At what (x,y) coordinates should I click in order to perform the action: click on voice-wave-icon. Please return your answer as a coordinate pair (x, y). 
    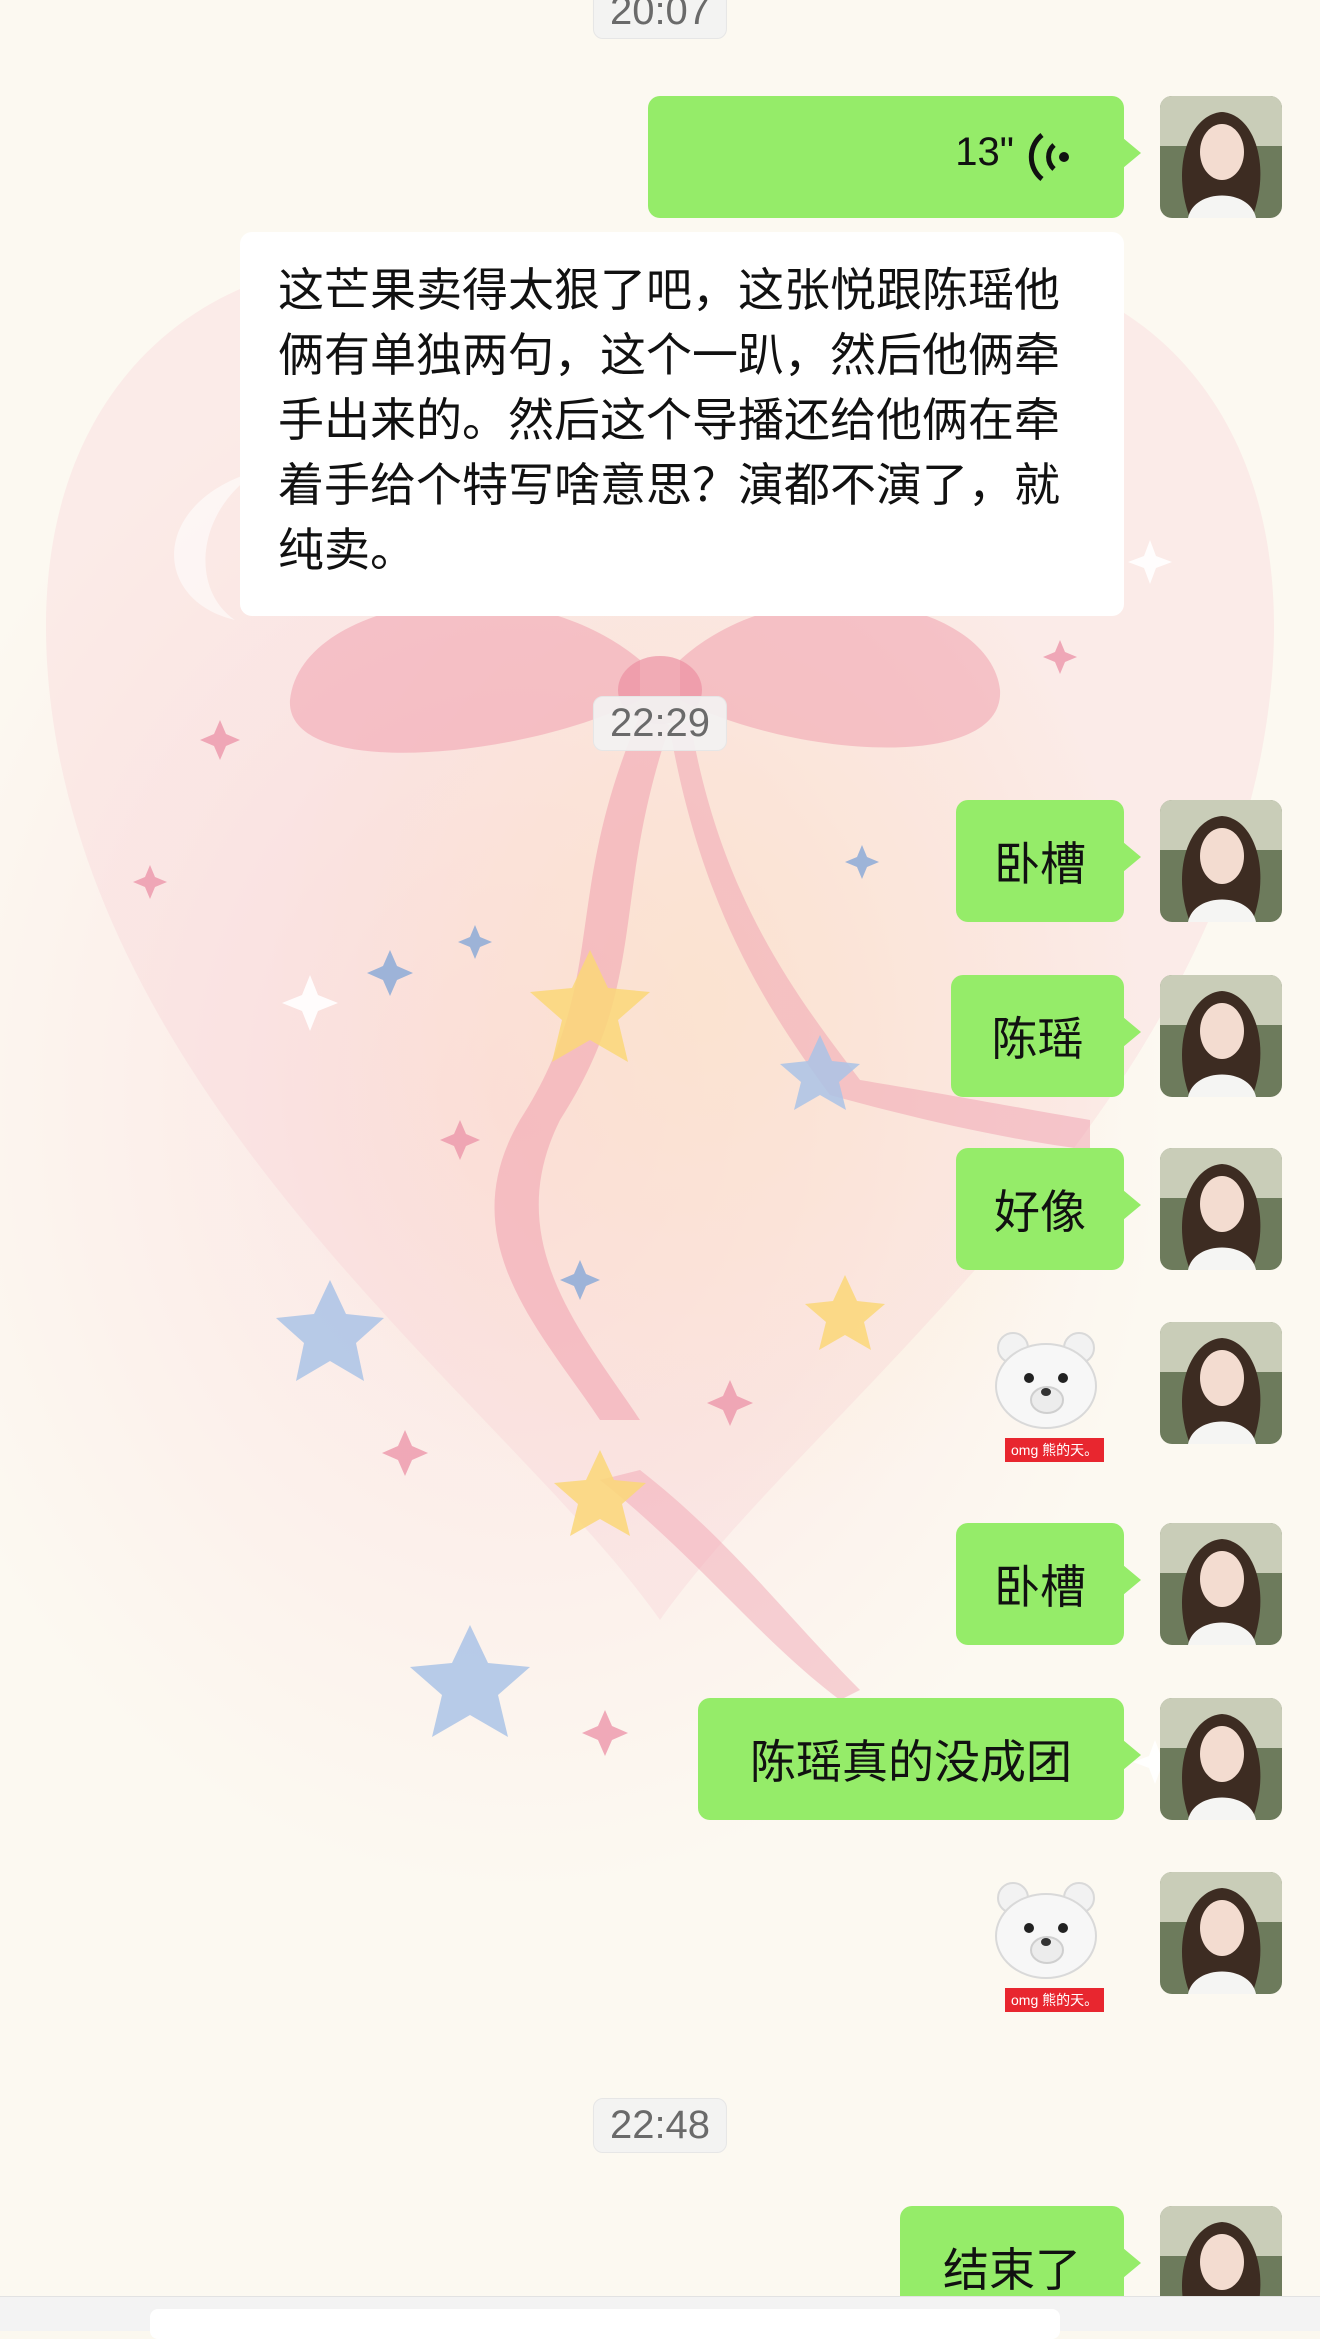
    Looking at the image, I should click on (1048, 157).